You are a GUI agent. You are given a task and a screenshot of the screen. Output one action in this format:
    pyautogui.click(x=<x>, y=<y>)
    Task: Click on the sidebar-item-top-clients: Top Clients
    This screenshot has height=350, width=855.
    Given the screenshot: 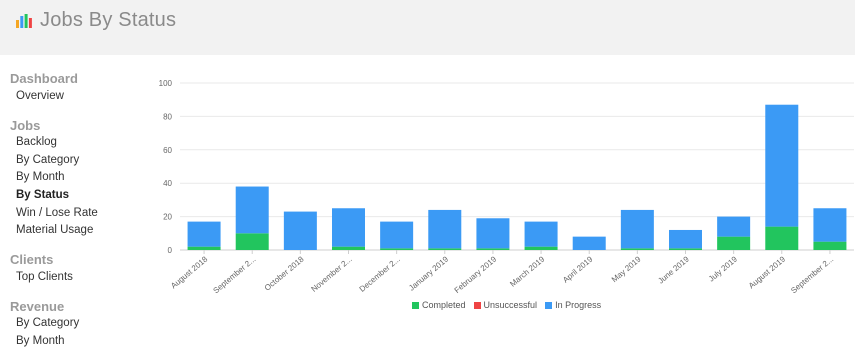 What is the action you would take?
    pyautogui.click(x=44, y=277)
    